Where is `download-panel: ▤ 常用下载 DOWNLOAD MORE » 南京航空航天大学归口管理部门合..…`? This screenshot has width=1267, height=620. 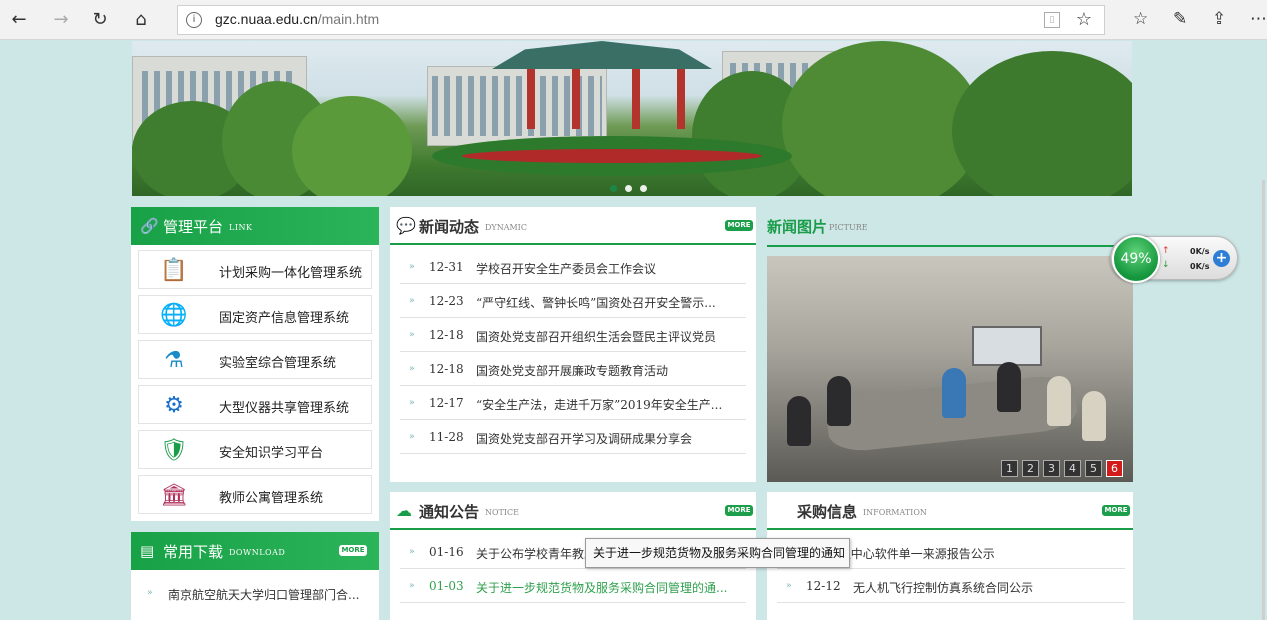 download-panel: ▤ 常用下载 DOWNLOAD MORE » 南京航空航天大学归口管理部门合..… is located at coordinates (255, 576).